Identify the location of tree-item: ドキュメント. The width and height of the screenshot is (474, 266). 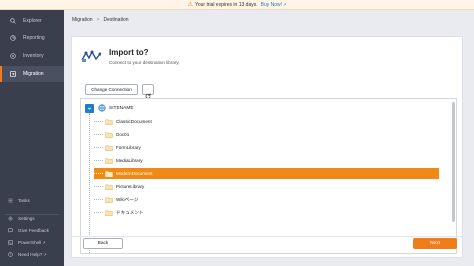
(266, 212).